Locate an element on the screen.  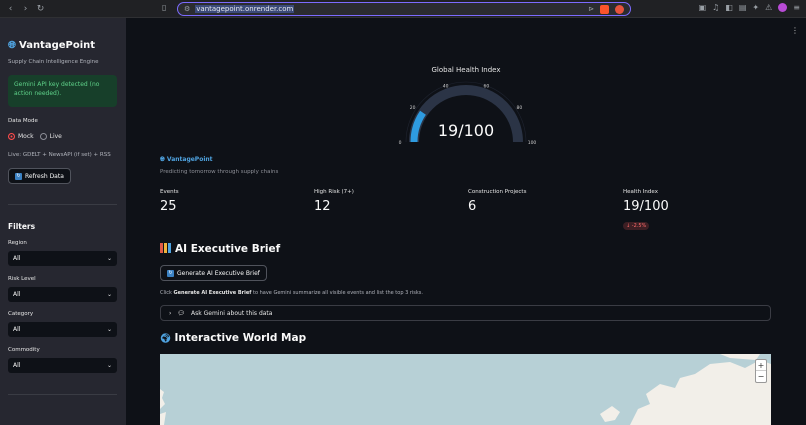
brave-shield-icon is located at coordinates (604, 9).